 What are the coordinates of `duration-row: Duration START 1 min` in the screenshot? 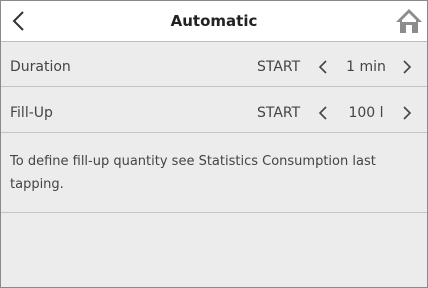 It's located at (214, 67).